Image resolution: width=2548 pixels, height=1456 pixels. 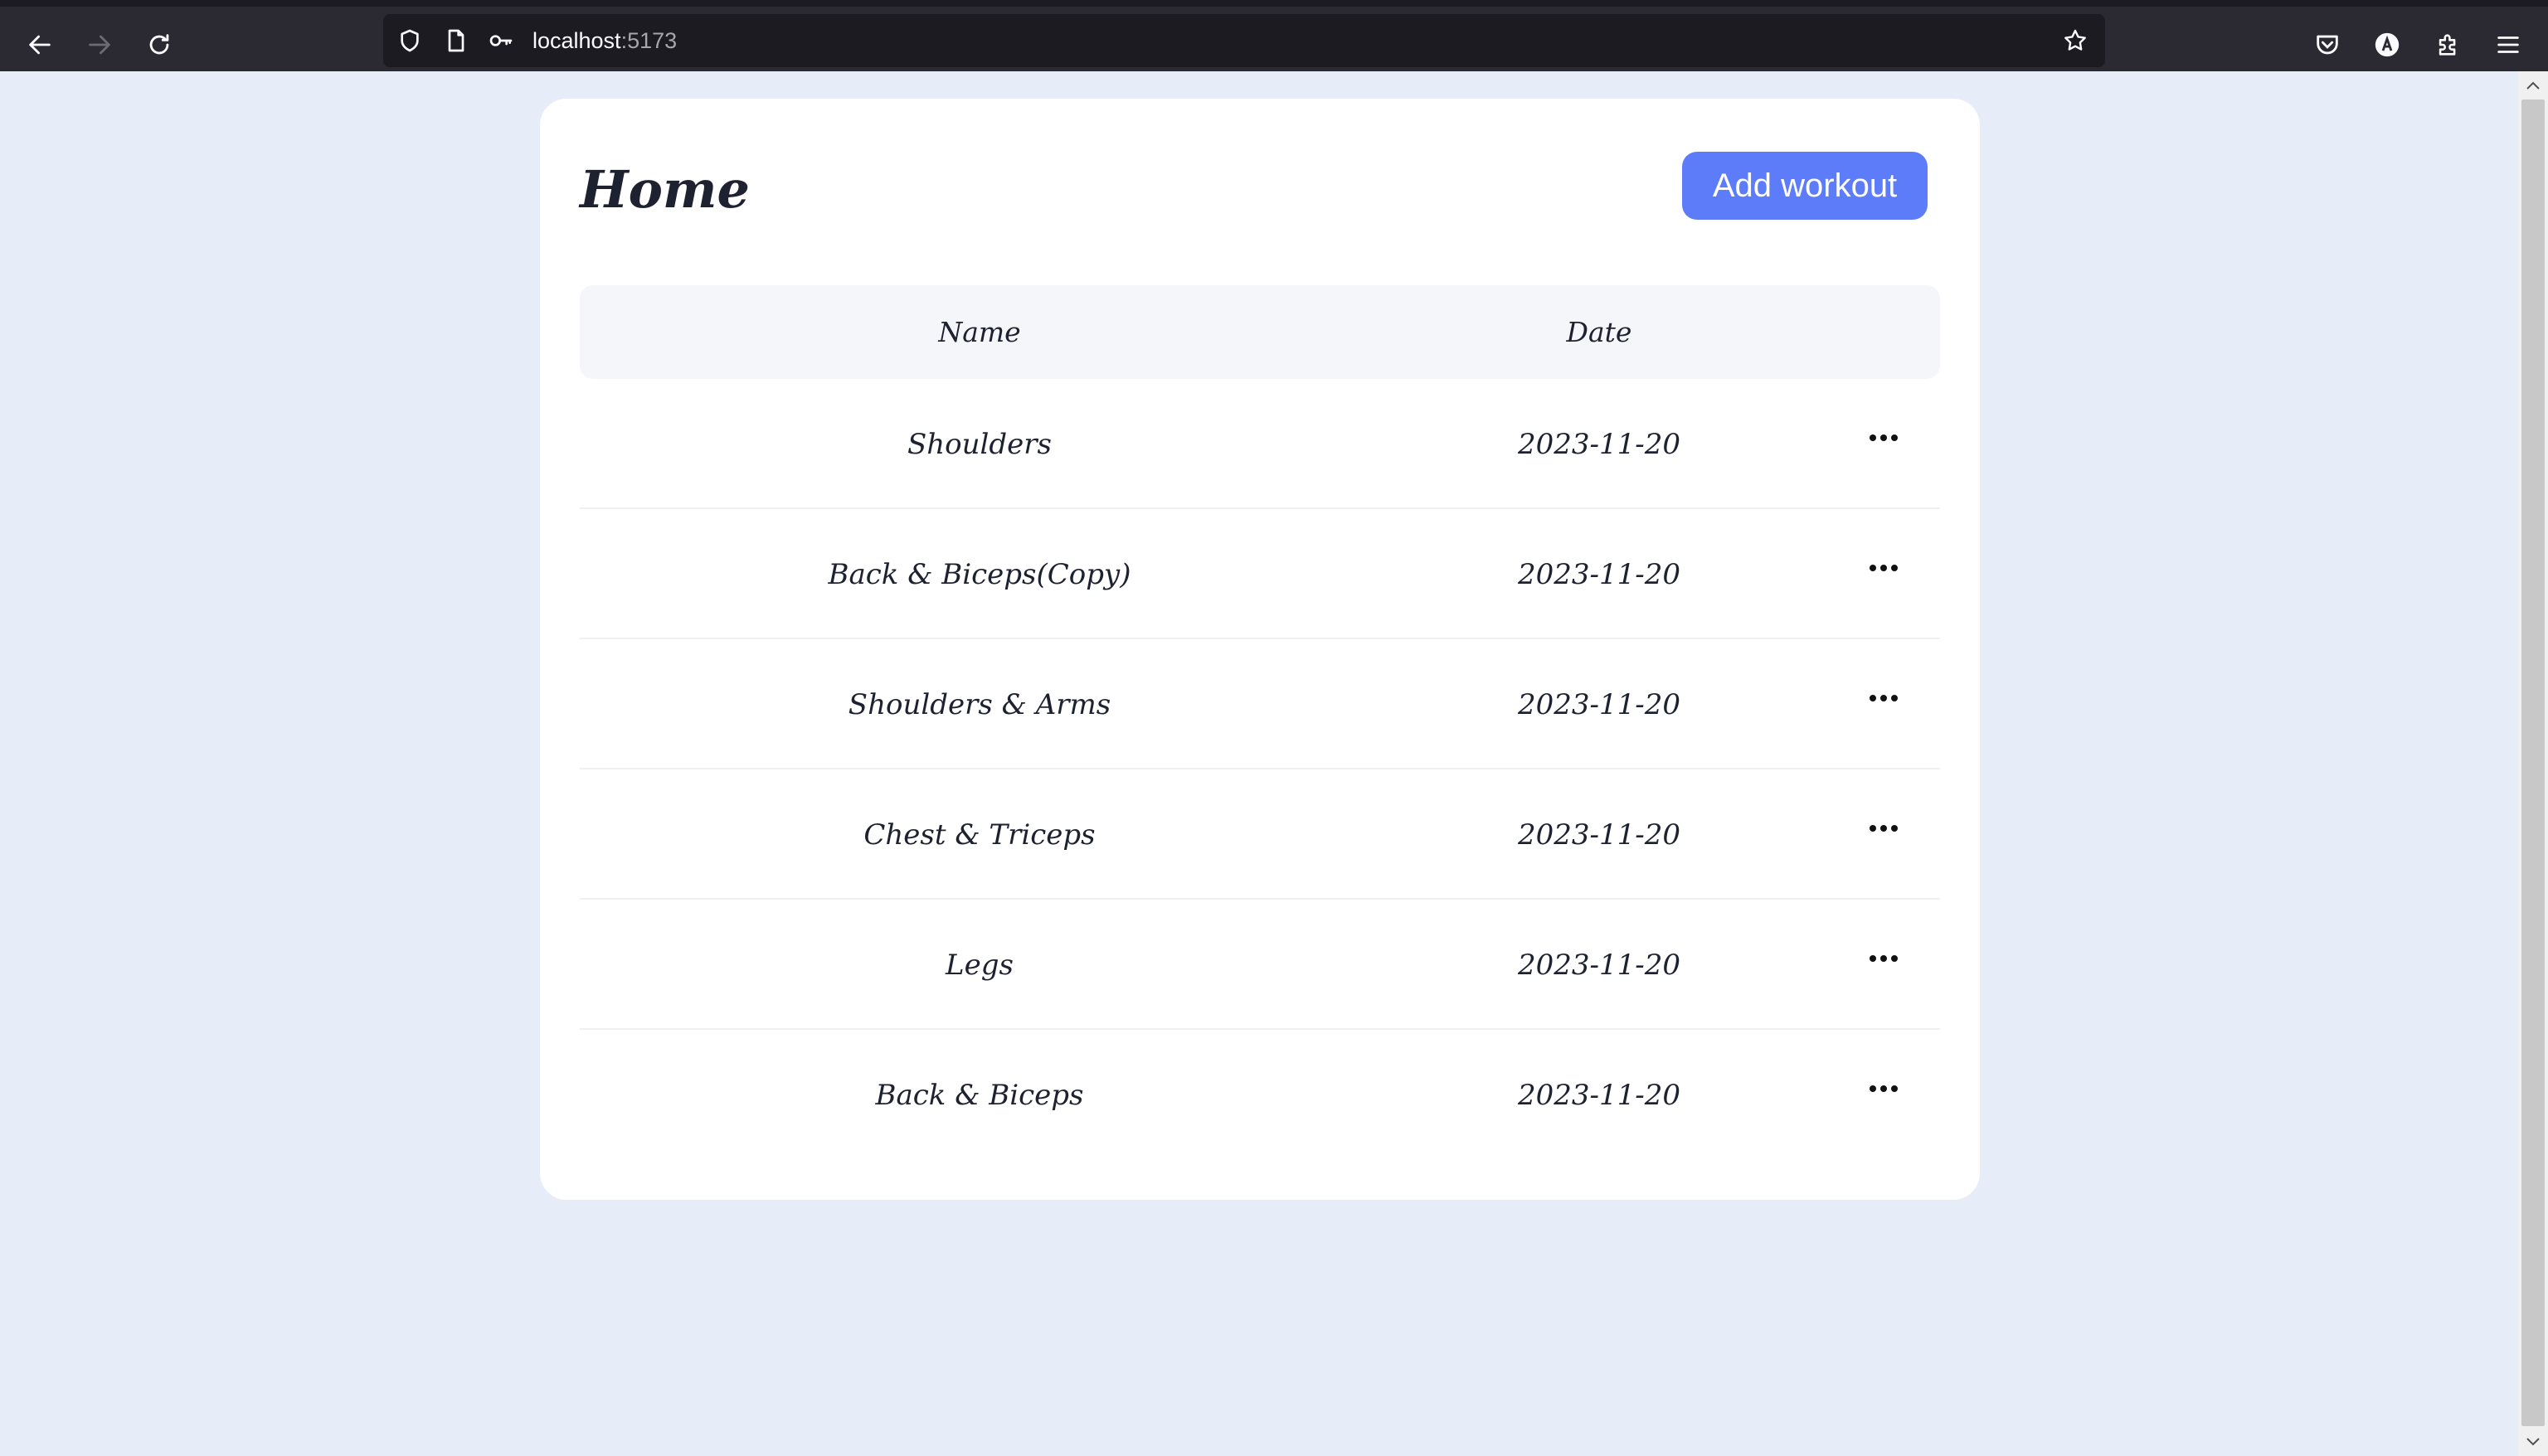 I want to click on url-port: :5173, so click(x=649, y=40).